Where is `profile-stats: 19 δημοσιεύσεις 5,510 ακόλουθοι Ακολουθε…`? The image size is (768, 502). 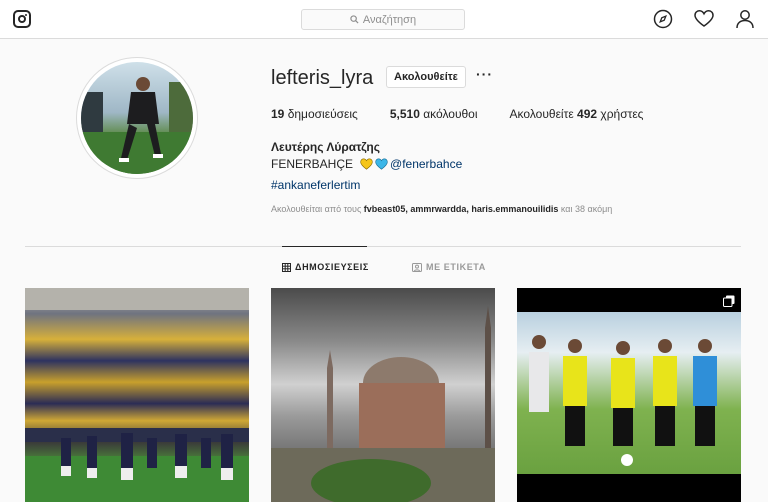 profile-stats: 19 δημοσιεύσεις 5,510 ακόλουθοι Ακολουθε… is located at coordinates (457, 114).